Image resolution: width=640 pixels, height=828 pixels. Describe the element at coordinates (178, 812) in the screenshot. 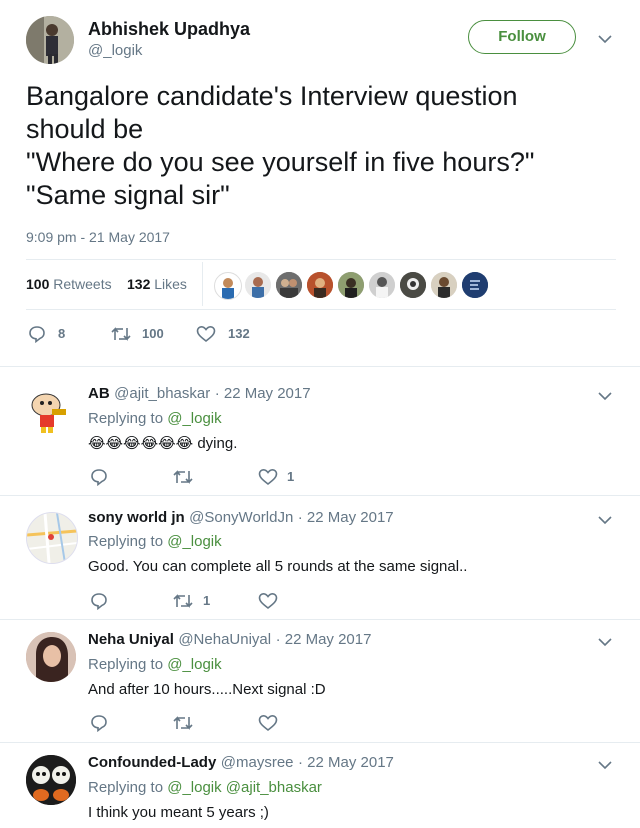

I see `reply-text: I think you meant 5 years ;)` at that location.